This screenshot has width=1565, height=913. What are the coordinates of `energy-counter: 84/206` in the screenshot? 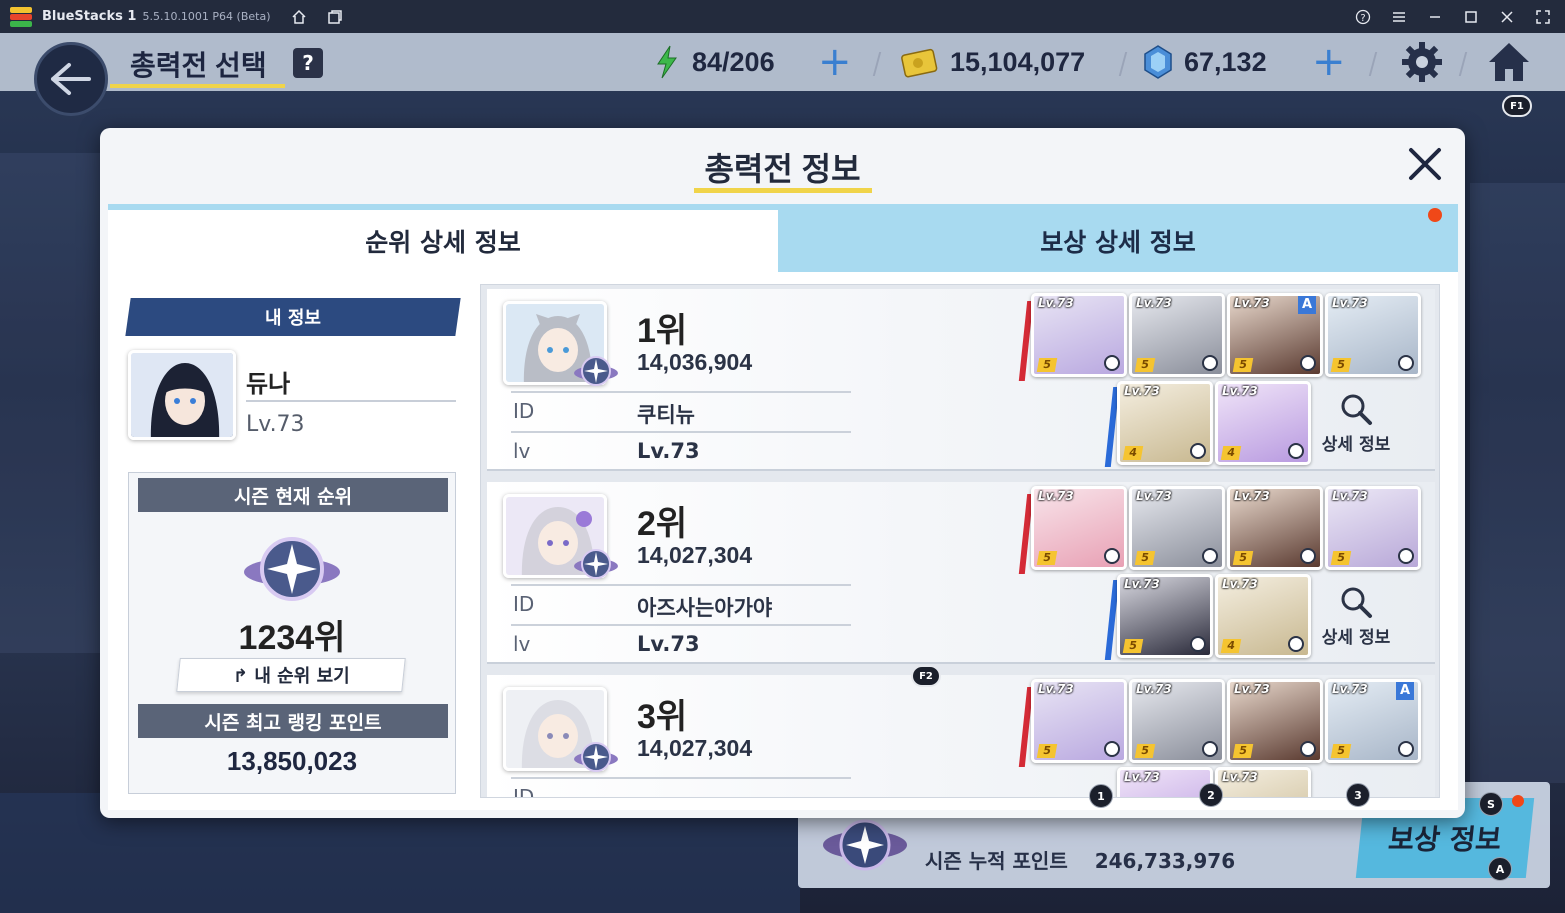 It's located at (713, 62).